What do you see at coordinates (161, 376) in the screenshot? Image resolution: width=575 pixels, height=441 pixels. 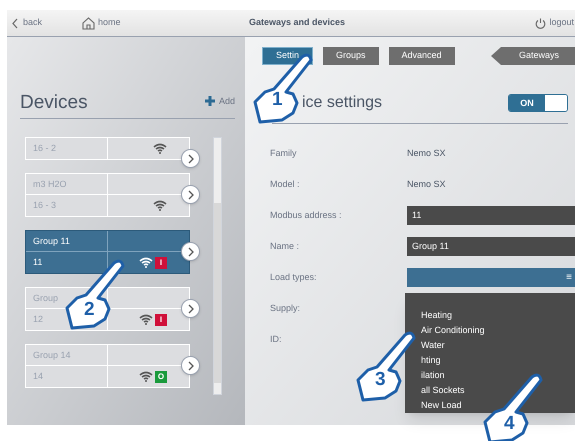 I see `status-badge: O` at bounding box center [161, 376].